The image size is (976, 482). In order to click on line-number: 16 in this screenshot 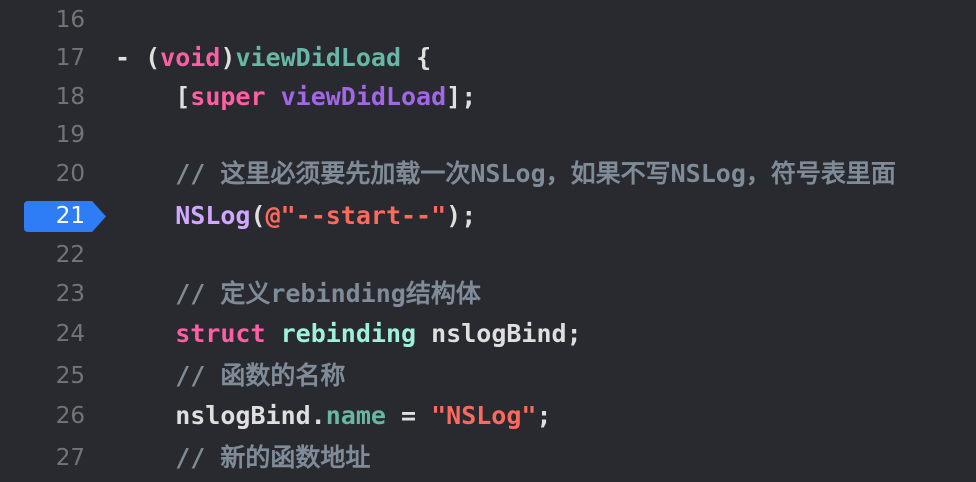, I will do `click(42, 20)`.